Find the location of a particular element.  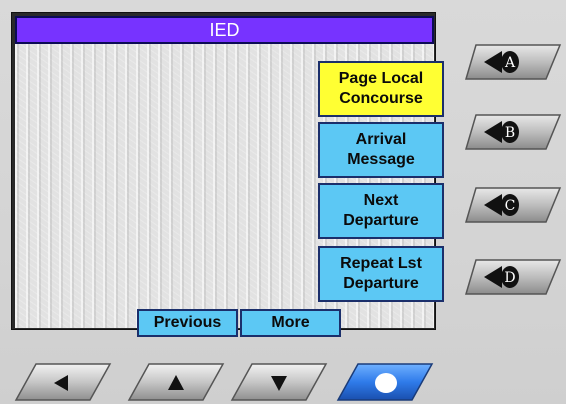

option-label: Repeat Lst Departure is located at coordinates (381, 273).